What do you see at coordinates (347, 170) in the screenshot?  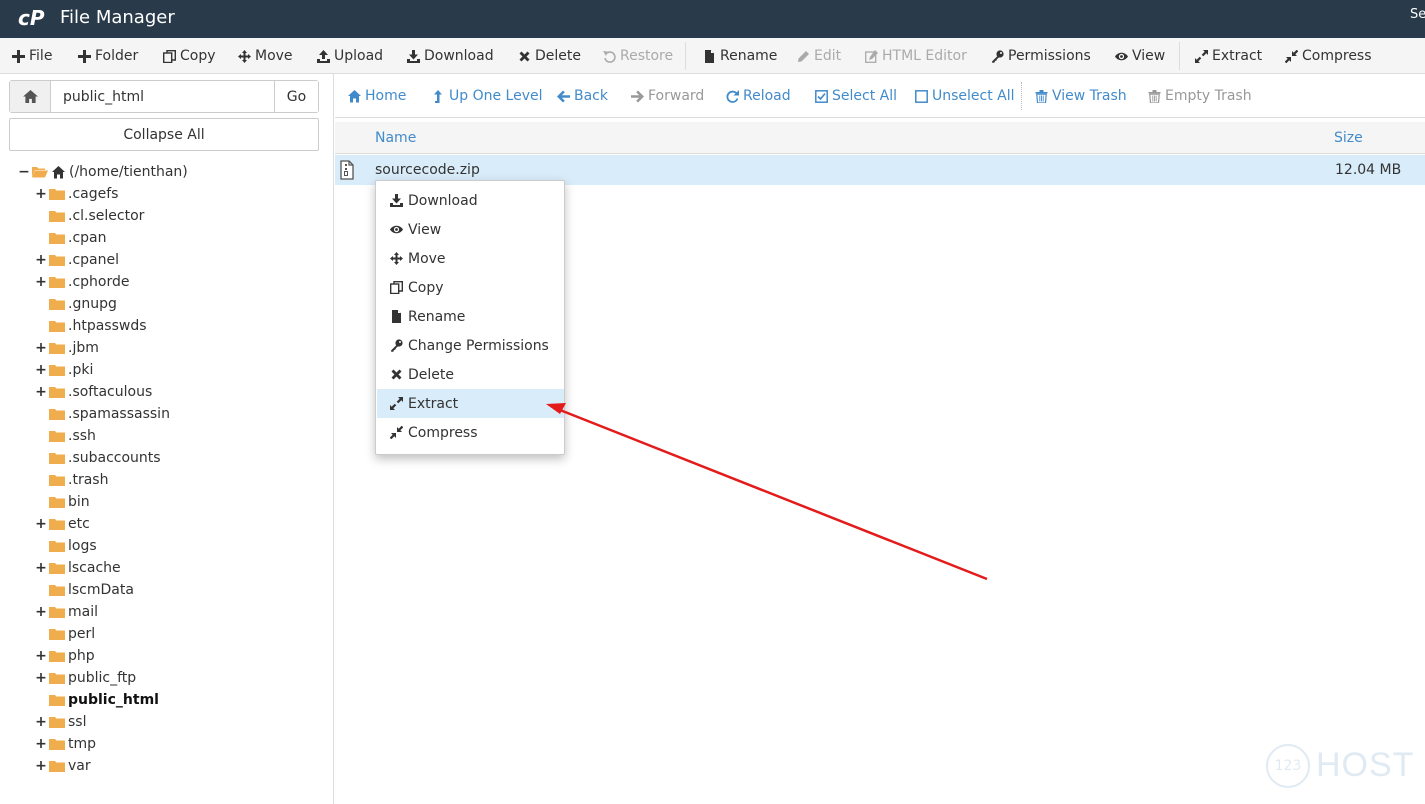 I see `zip-file-icon` at bounding box center [347, 170].